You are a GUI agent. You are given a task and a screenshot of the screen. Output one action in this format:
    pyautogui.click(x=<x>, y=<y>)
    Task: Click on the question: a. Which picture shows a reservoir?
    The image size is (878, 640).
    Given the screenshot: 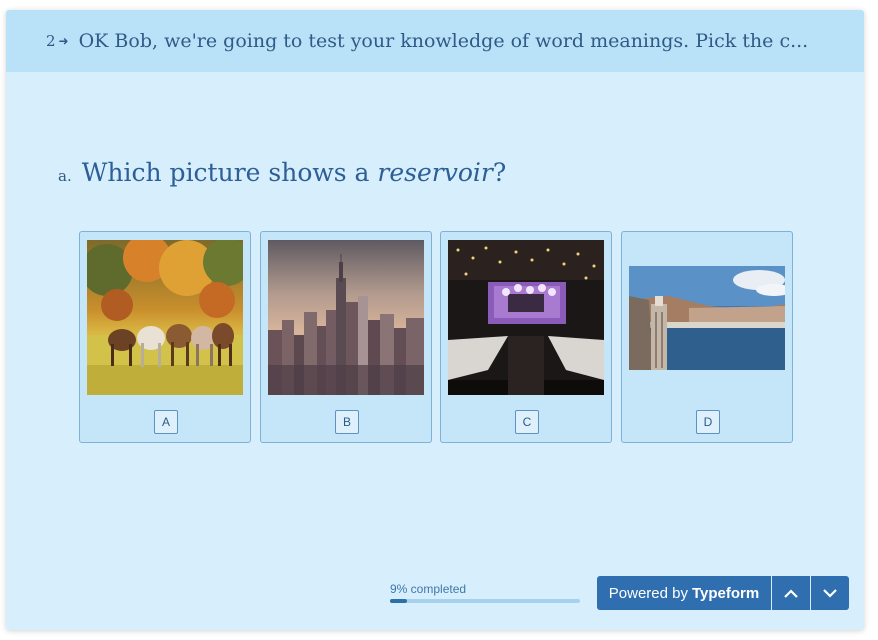 What is the action you would take?
    pyautogui.click(x=282, y=172)
    